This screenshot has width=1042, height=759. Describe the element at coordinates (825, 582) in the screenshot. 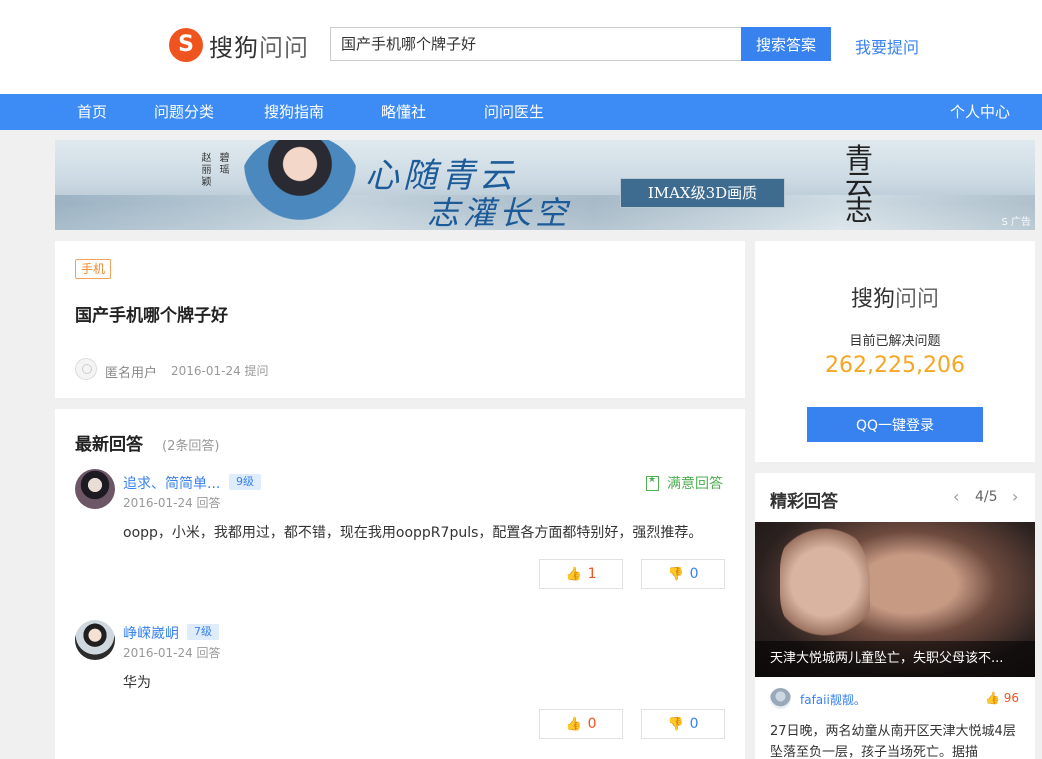

I see `featured-image-detail` at that location.